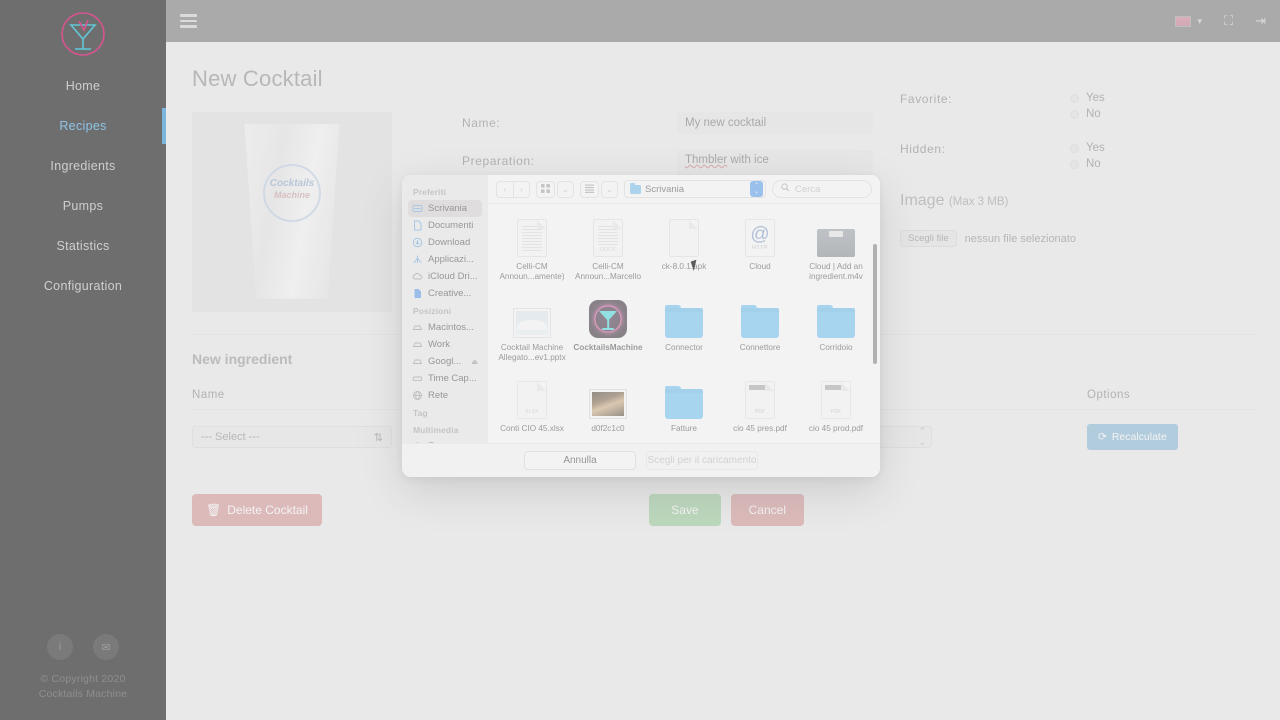 Image resolution: width=1280 pixels, height=720 pixels. What do you see at coordinates (565, 189) in the screenshot?
I see `grid-view-dropdown: ⌄` at bounding box center [565, 189].